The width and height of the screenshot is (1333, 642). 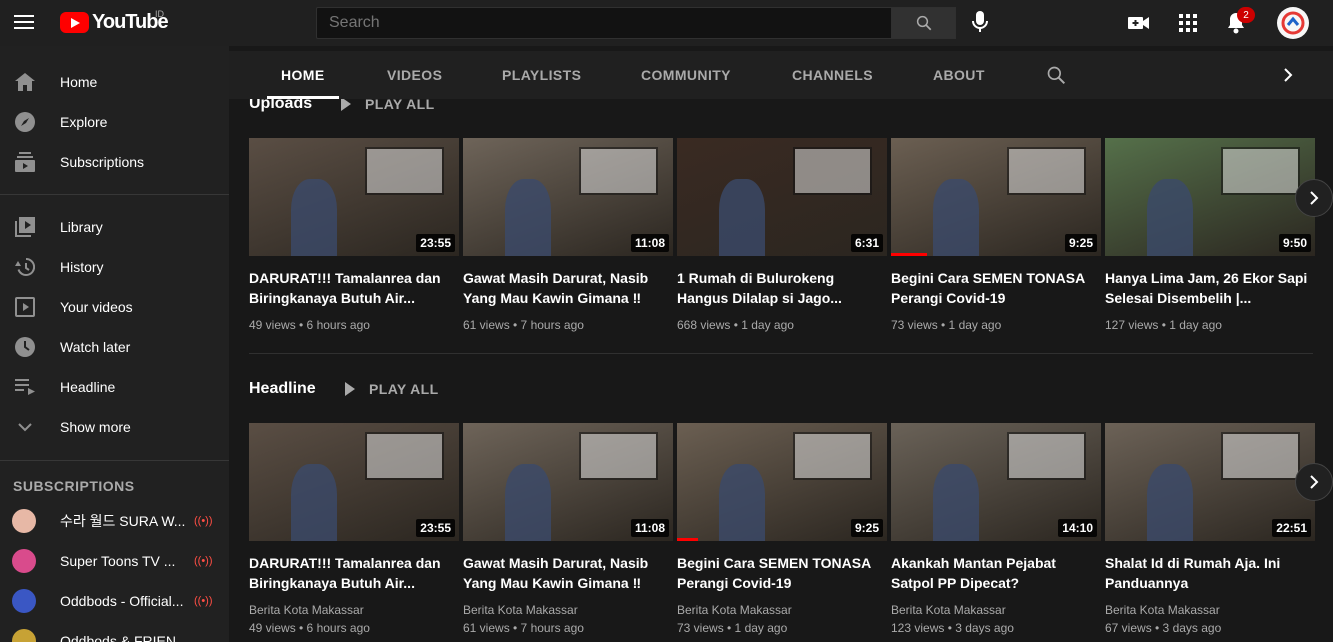 I want to click on play-all-label: PLAY ALL, so click(x=400, y=105).